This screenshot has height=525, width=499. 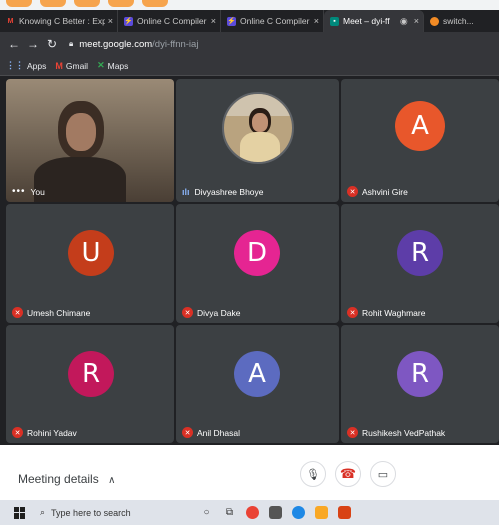 I want to click on participant-name: Divya Dake, so click(x=219, y=312).